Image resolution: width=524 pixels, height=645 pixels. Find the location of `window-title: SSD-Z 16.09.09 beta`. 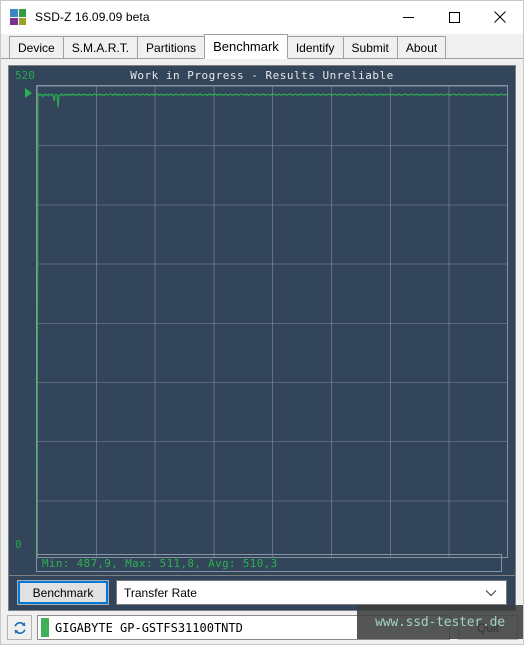

window-title: SSD-Z 16.09.09 beta is located at coordinates (92, 17).